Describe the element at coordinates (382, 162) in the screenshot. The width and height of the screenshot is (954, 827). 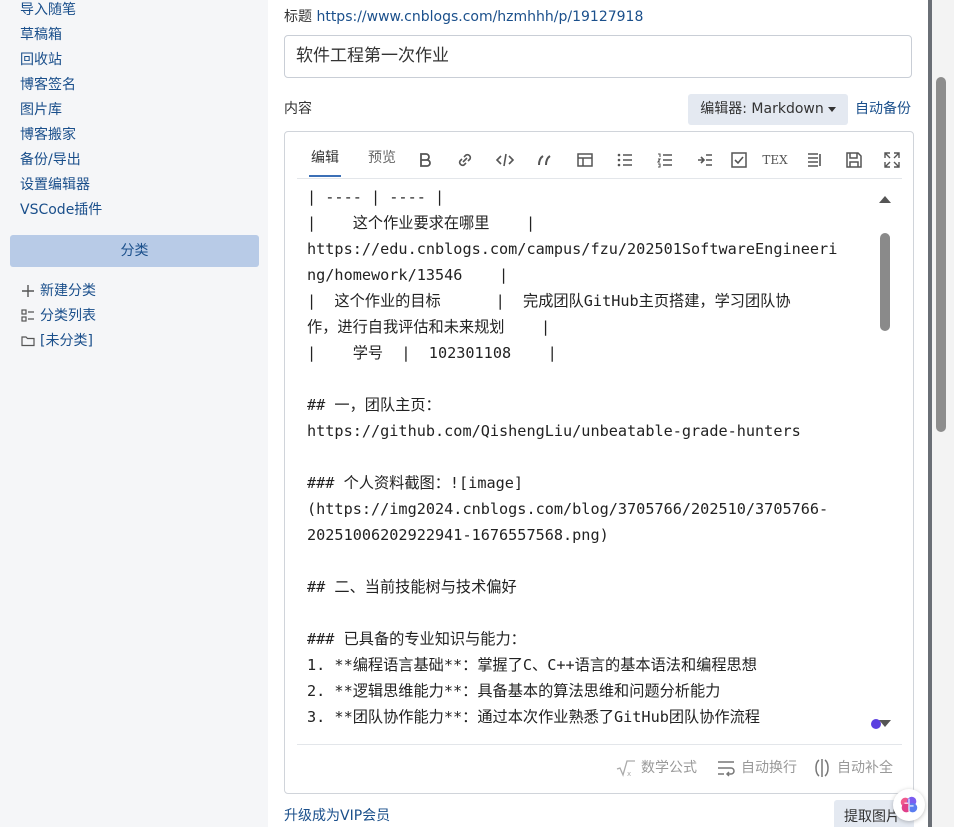
I see `tab-preview: 预览` at that location.